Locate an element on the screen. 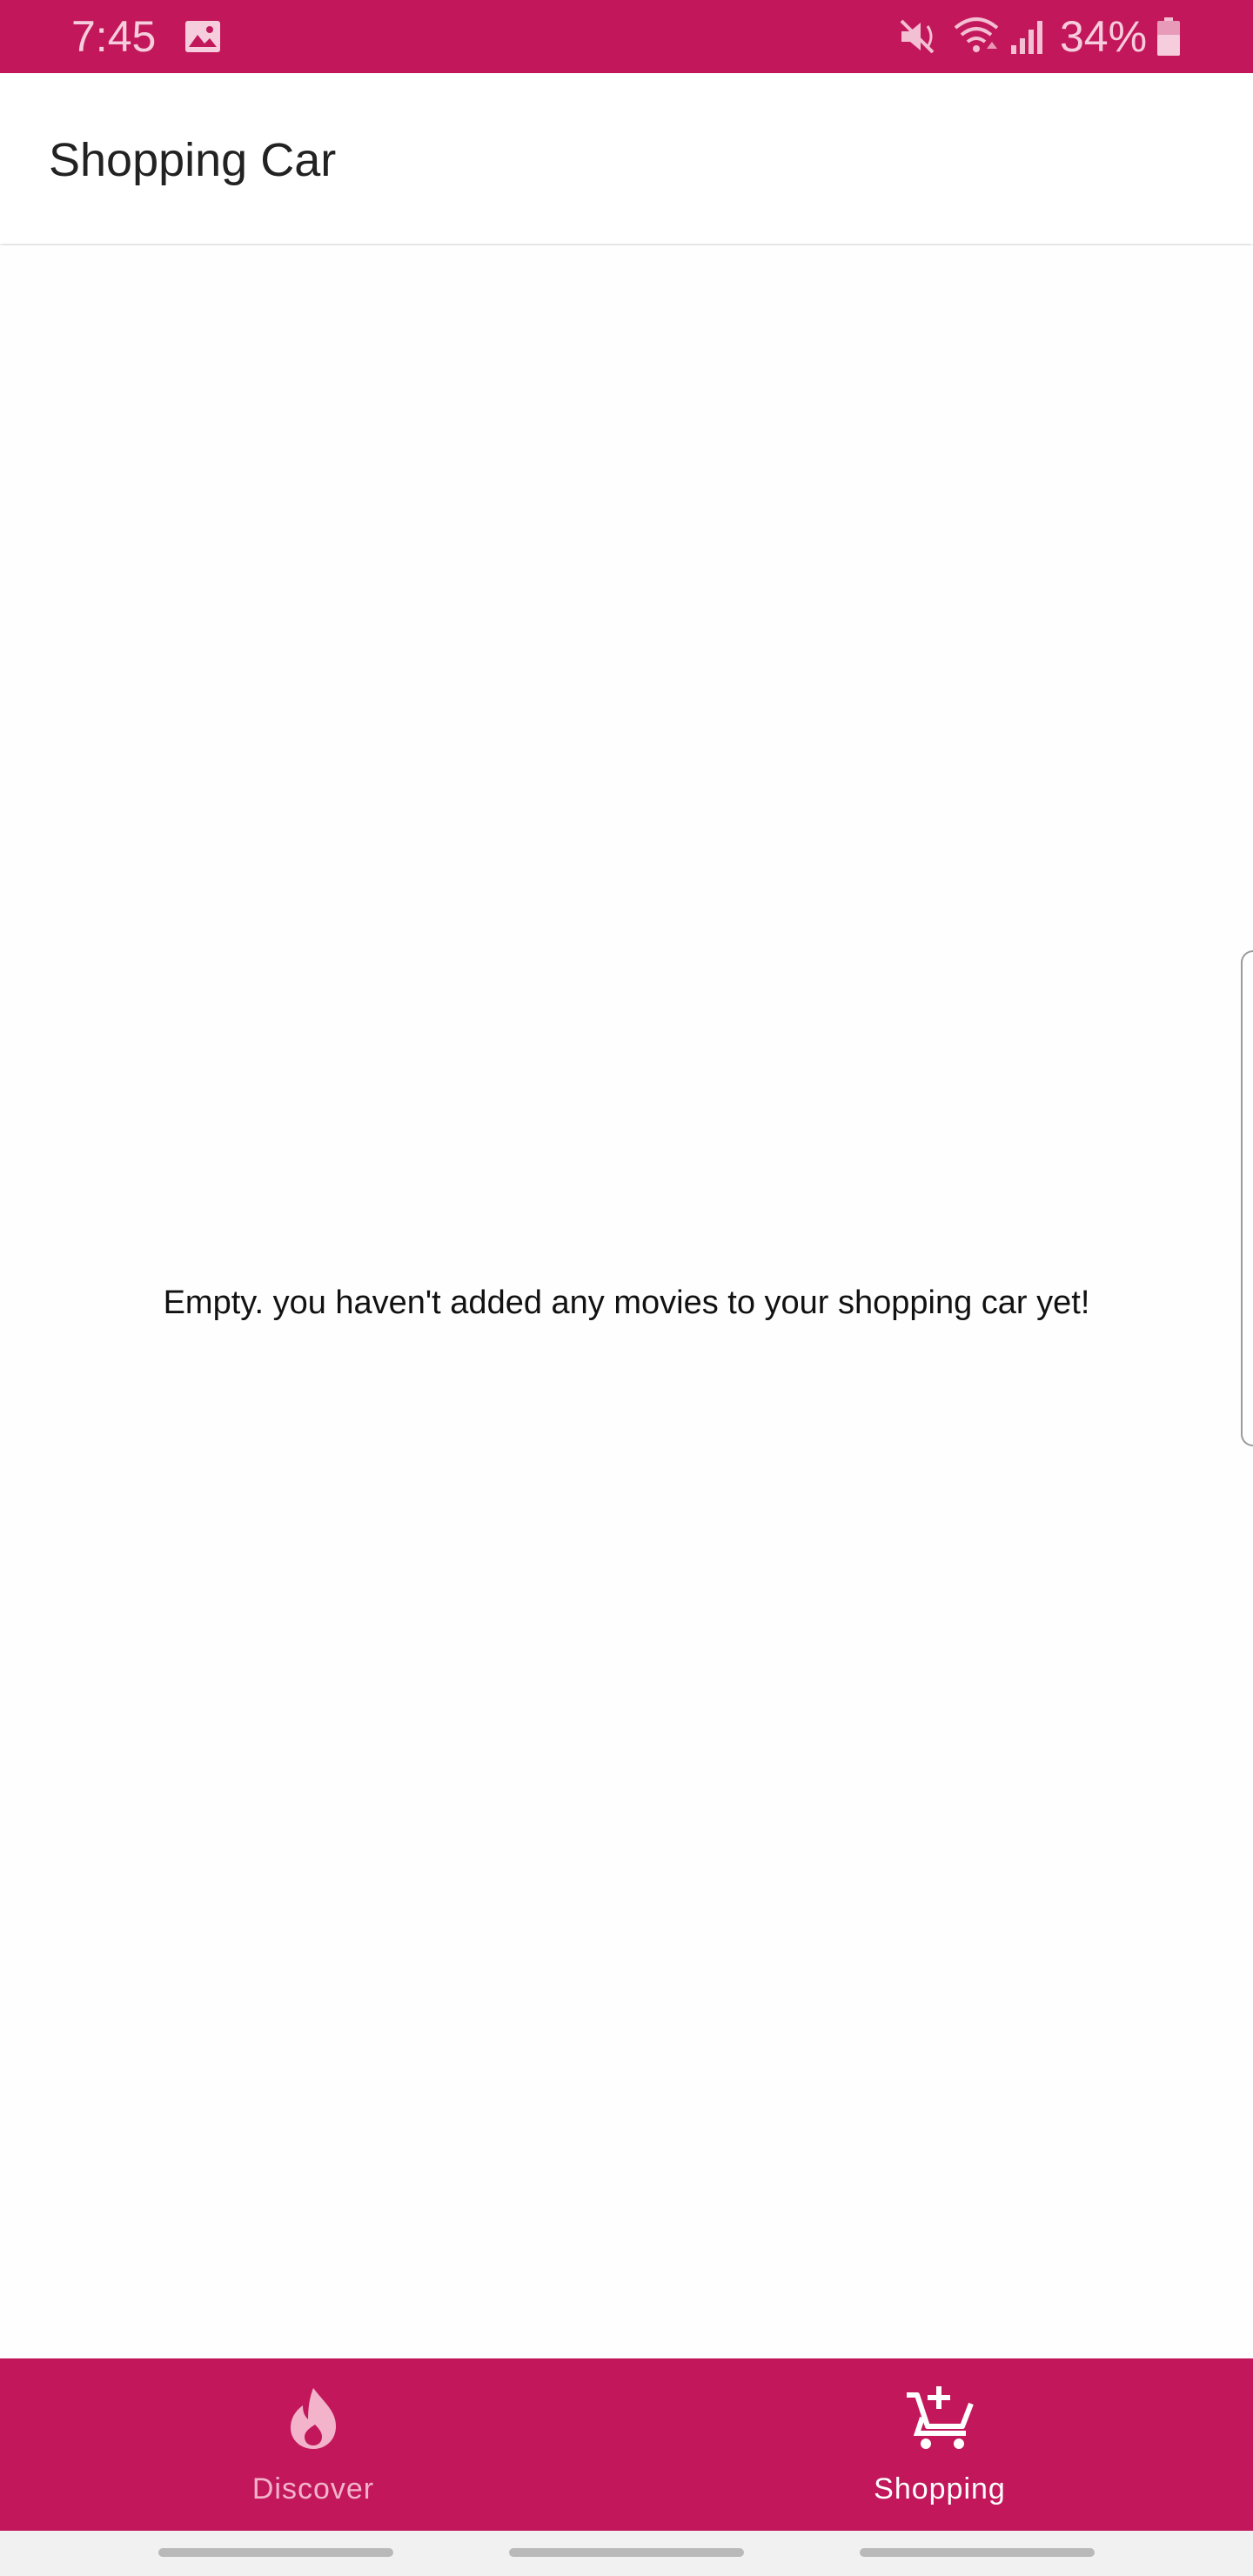 The image size is (1253, 2576). app-bar: Shopping Car is located at coordinates (626, 158).